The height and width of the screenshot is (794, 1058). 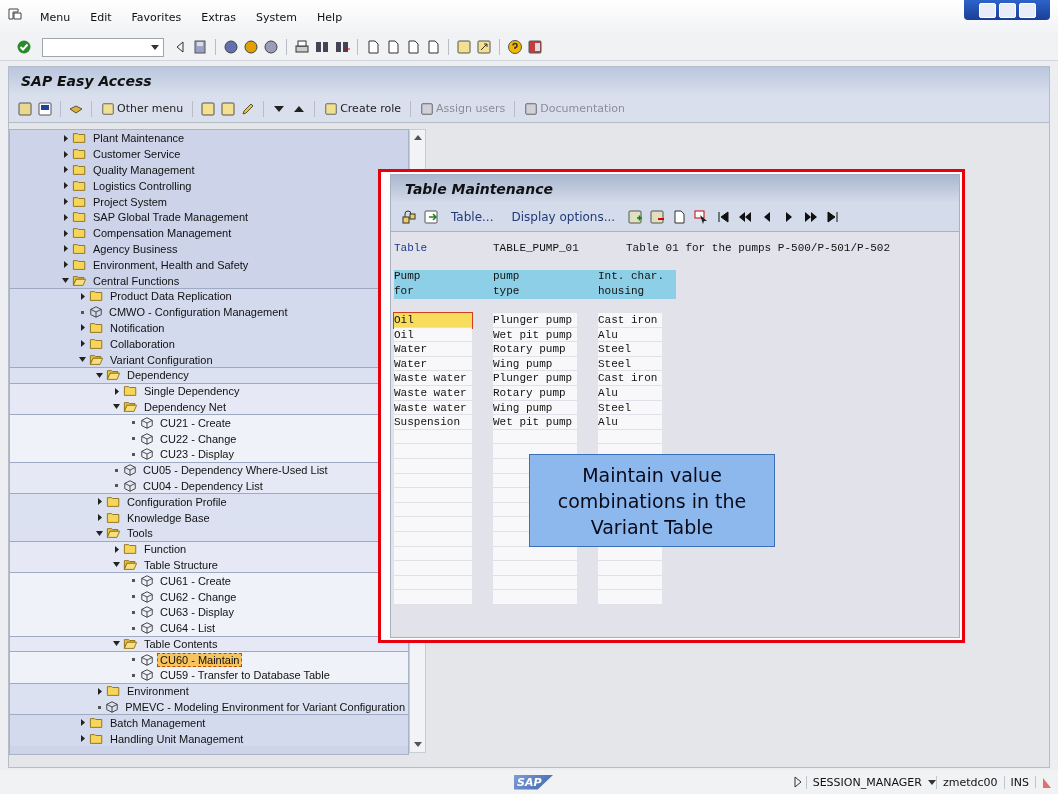 I want to click on tree-item: CU60 - Maintain, so click(x=200, y=659).